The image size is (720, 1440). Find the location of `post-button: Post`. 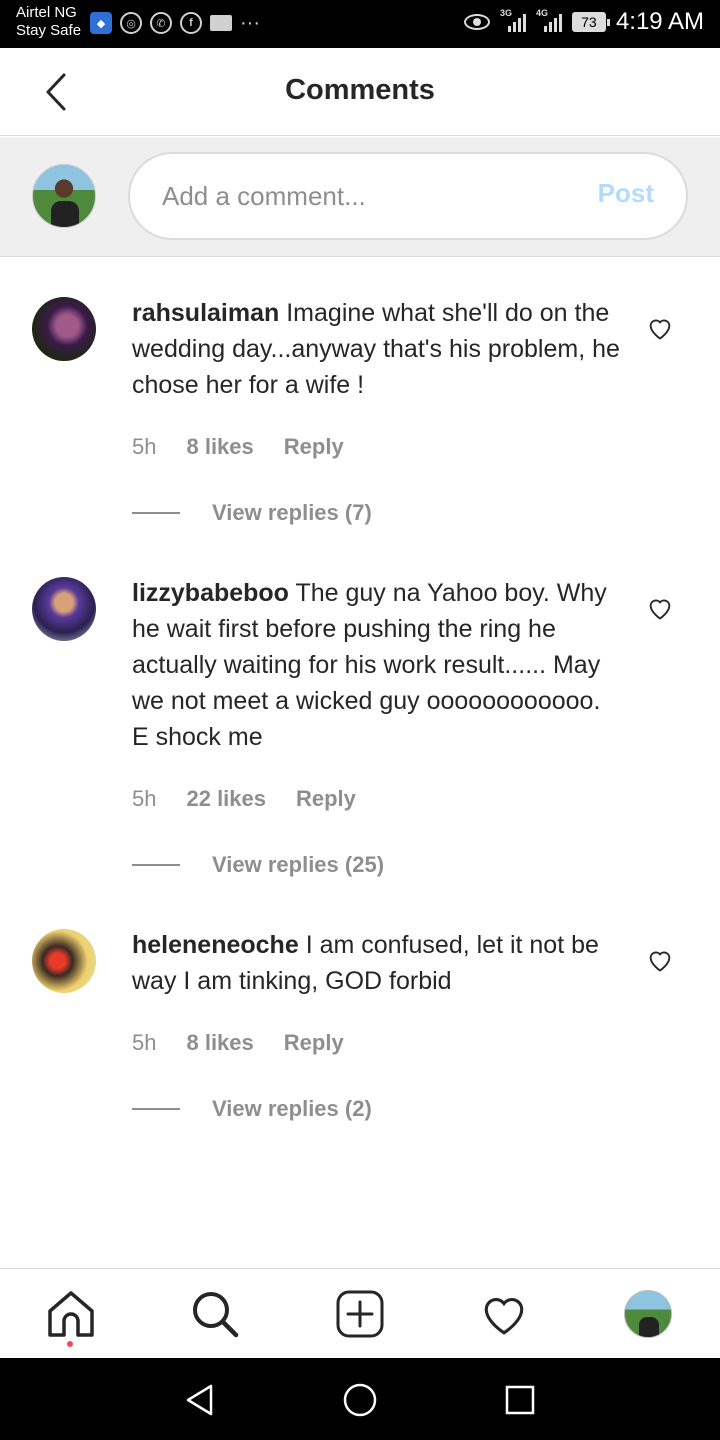

post-button: Post is located at coordinates (626, 193).